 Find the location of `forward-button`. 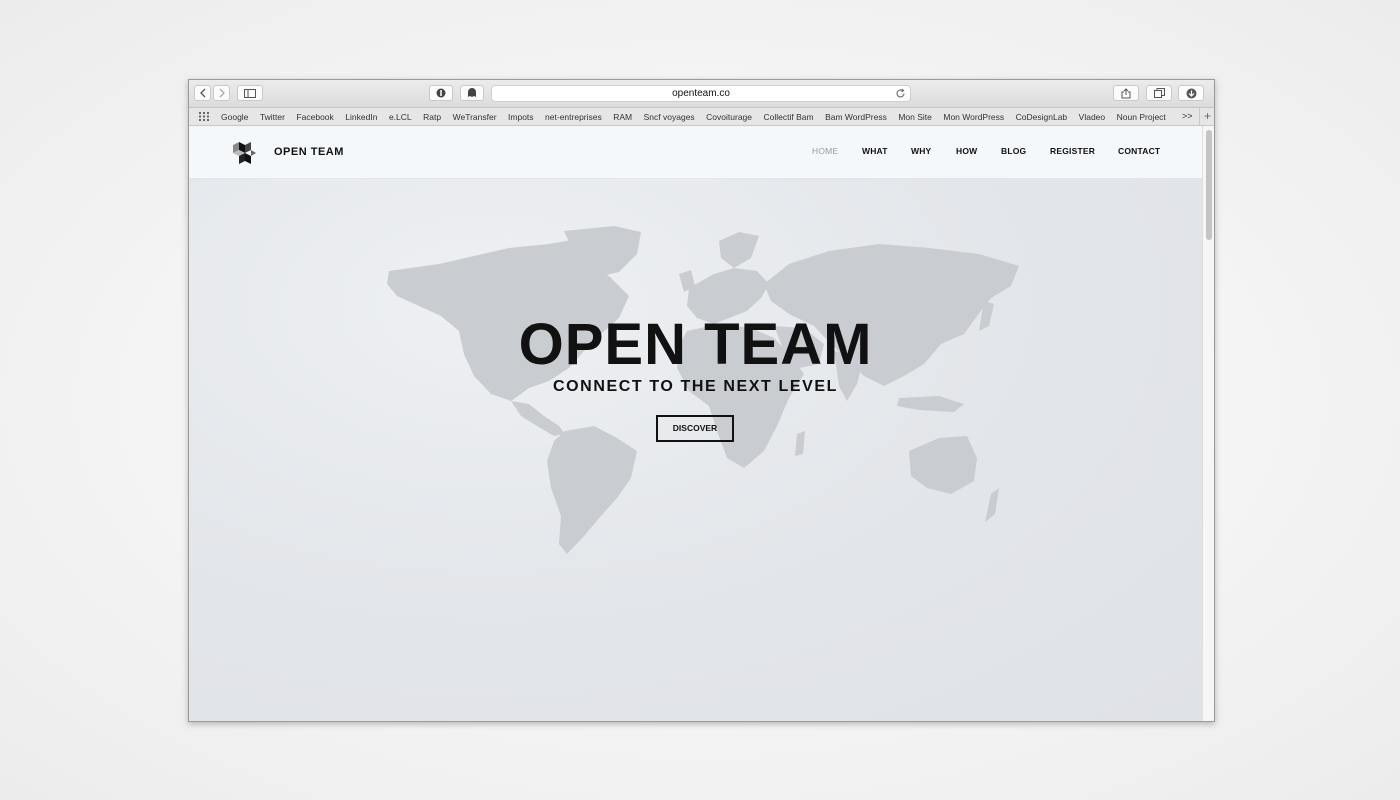

forward-button is located at coordinates (221, 93).